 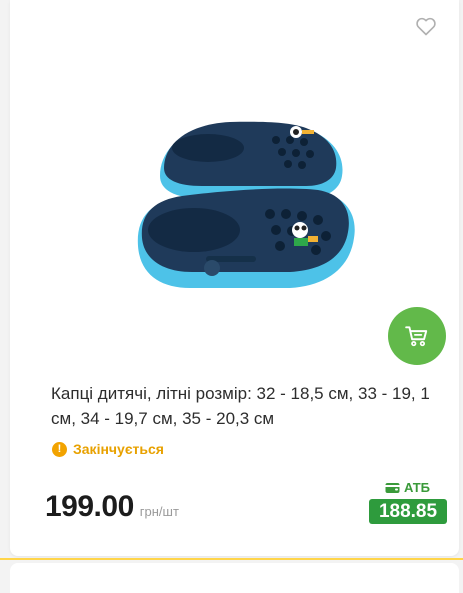 I want to click on next-product-card, so click(x=234, y=578).